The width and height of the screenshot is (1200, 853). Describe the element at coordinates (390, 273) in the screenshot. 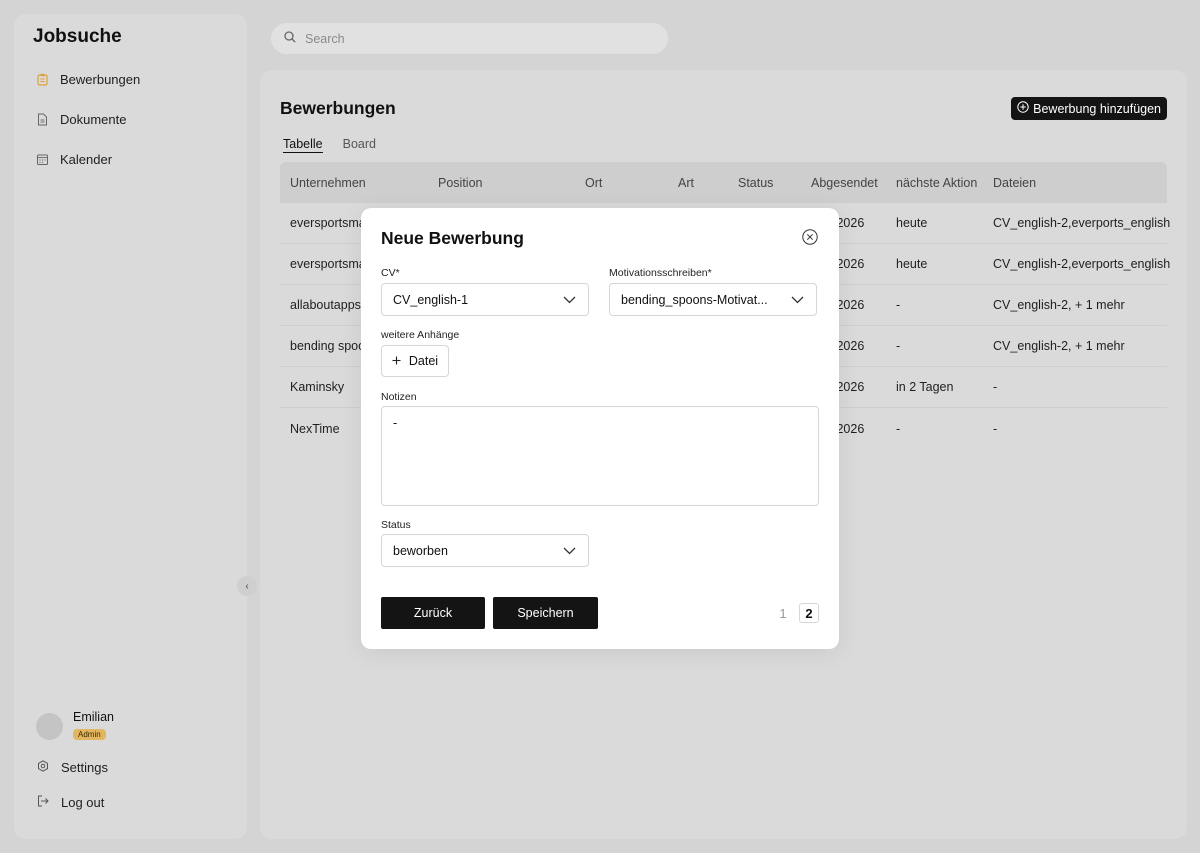

I see `cv-label: CV*` at that location.